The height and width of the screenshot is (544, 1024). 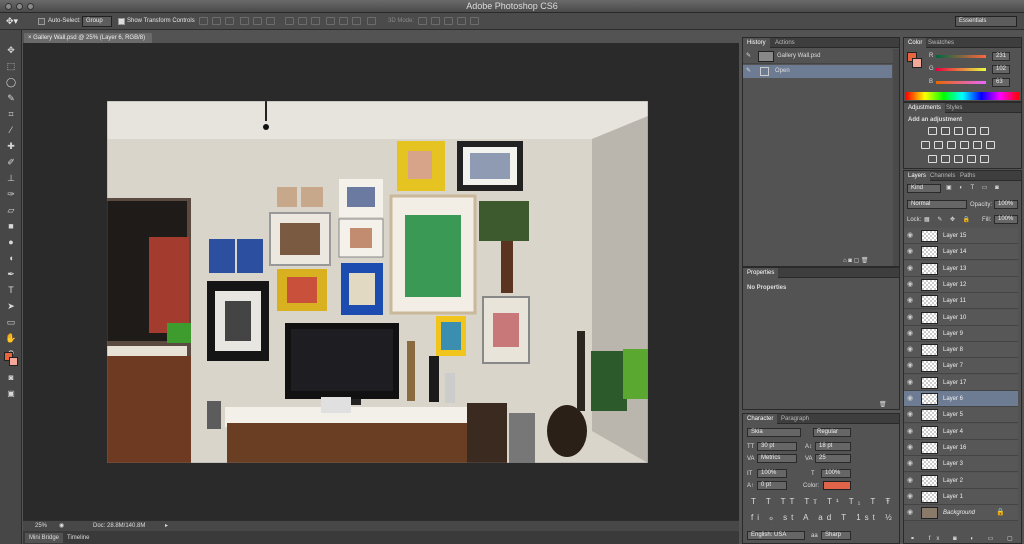 I want to click on layer-row: ◉ Layer 10, so click(x=961, y=317).